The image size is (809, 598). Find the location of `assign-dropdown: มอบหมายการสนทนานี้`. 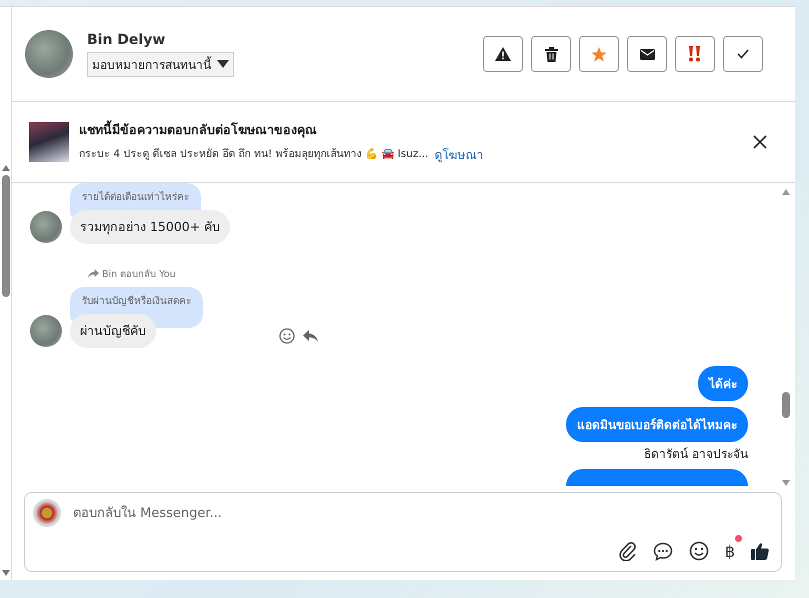

assign-dropdown: มอบหมายการสนทนานี้ is located at coordinates (160, 64).